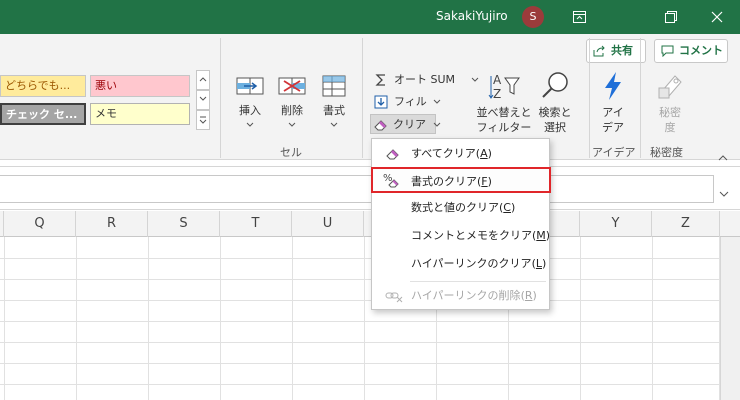 The width and height of the screenshot is (740, 400). Describe the element at coordinates (671, 17) in the screenshot. I see `restore-button` at that location.